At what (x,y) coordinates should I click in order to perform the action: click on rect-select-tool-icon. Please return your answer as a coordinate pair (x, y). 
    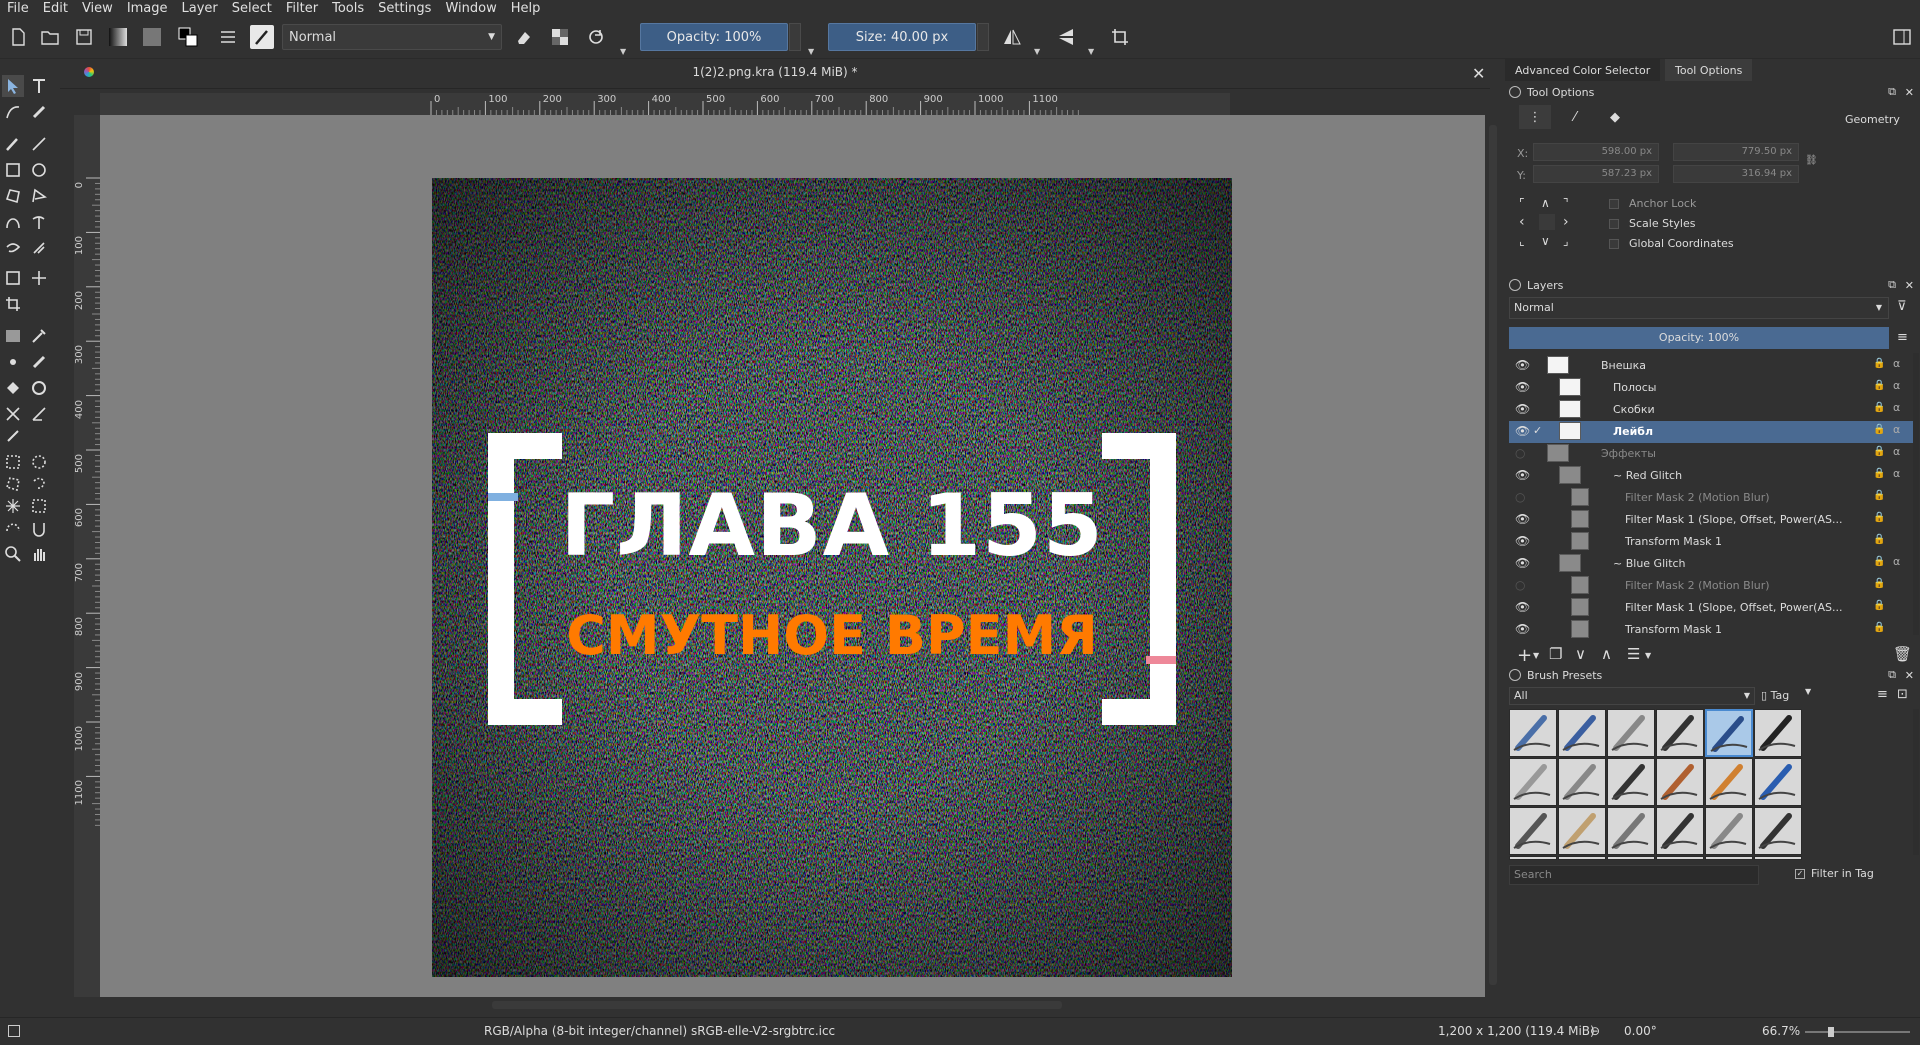
    Looking at the image, I should click on (13, 462).